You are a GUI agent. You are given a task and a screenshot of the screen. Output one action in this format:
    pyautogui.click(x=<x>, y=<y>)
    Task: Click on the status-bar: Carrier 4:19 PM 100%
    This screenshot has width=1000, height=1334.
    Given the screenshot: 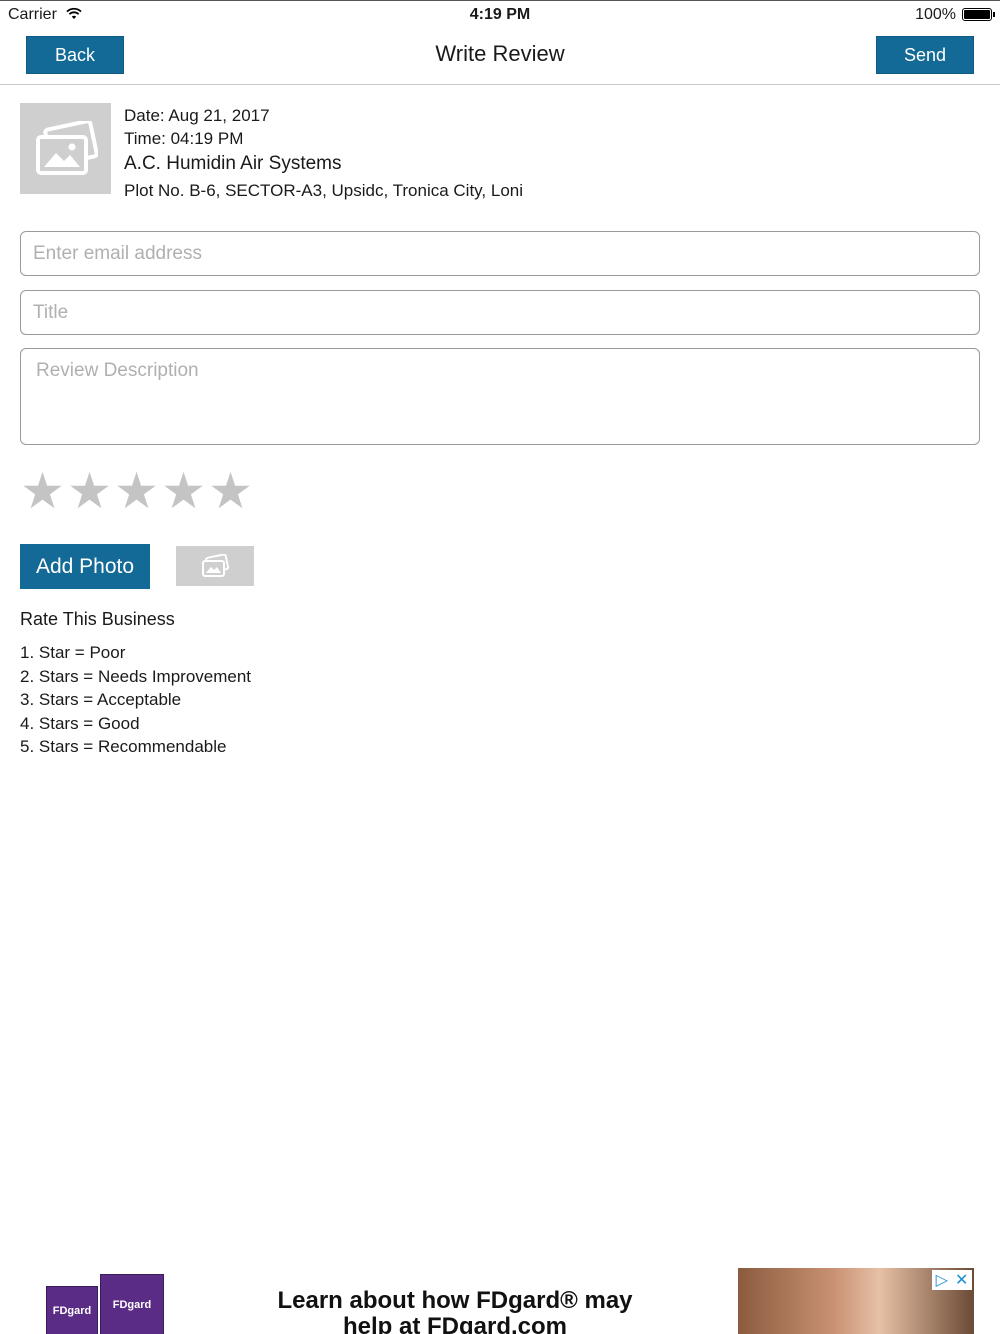 What is the action you would take?
    pyautogui.click(x=500, y=14)
    